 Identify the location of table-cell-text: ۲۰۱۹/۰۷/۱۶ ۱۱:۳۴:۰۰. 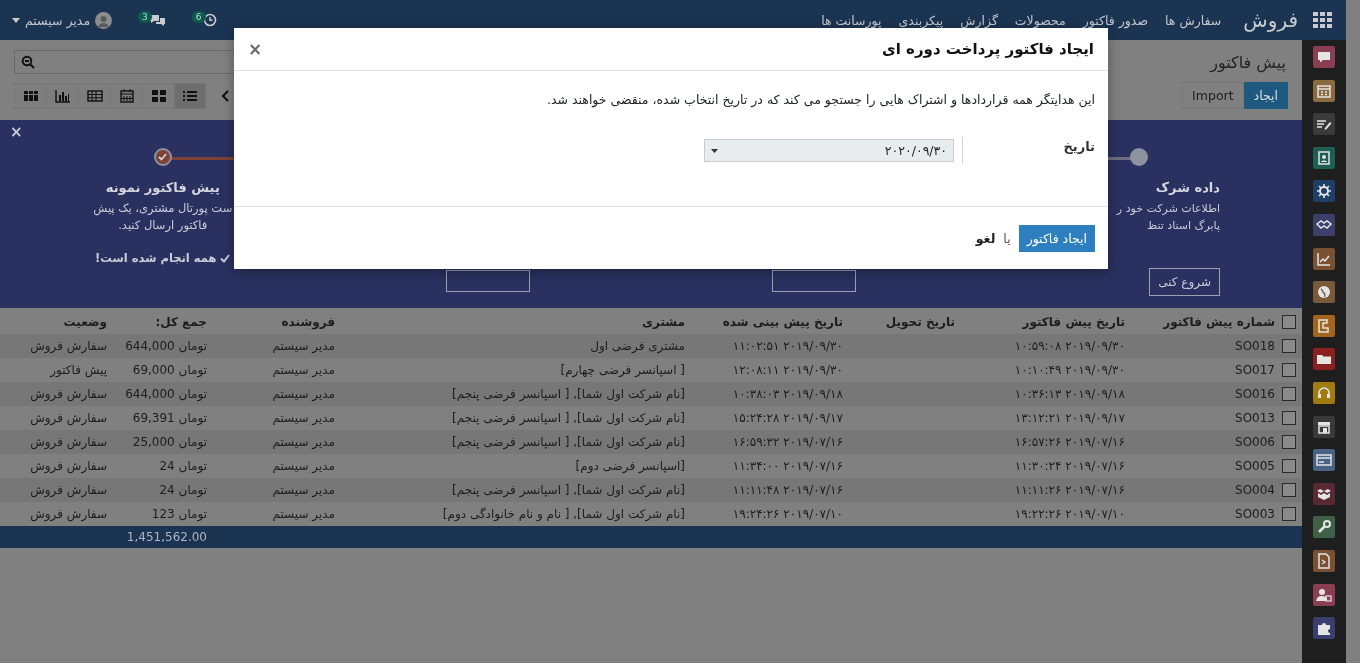
(787, 466).